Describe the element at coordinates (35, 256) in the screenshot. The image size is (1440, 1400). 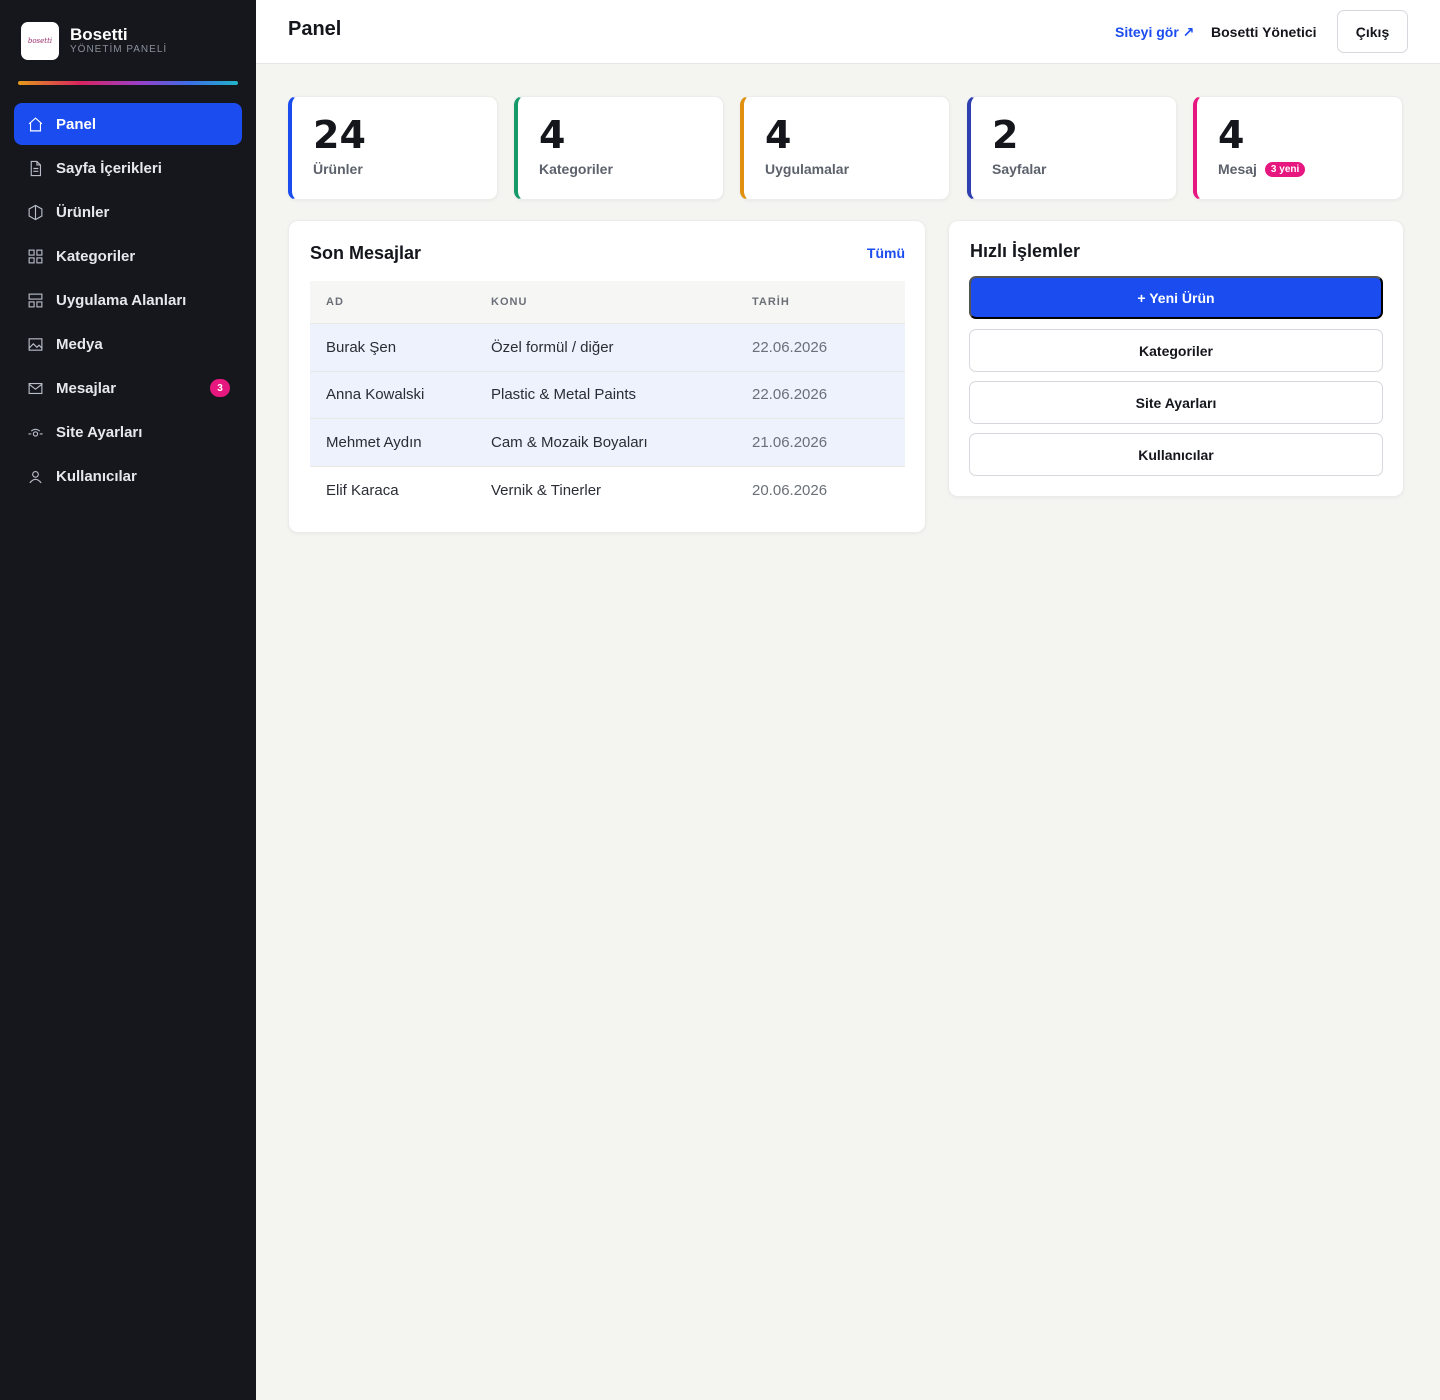
I see `grid-icon` at that location.